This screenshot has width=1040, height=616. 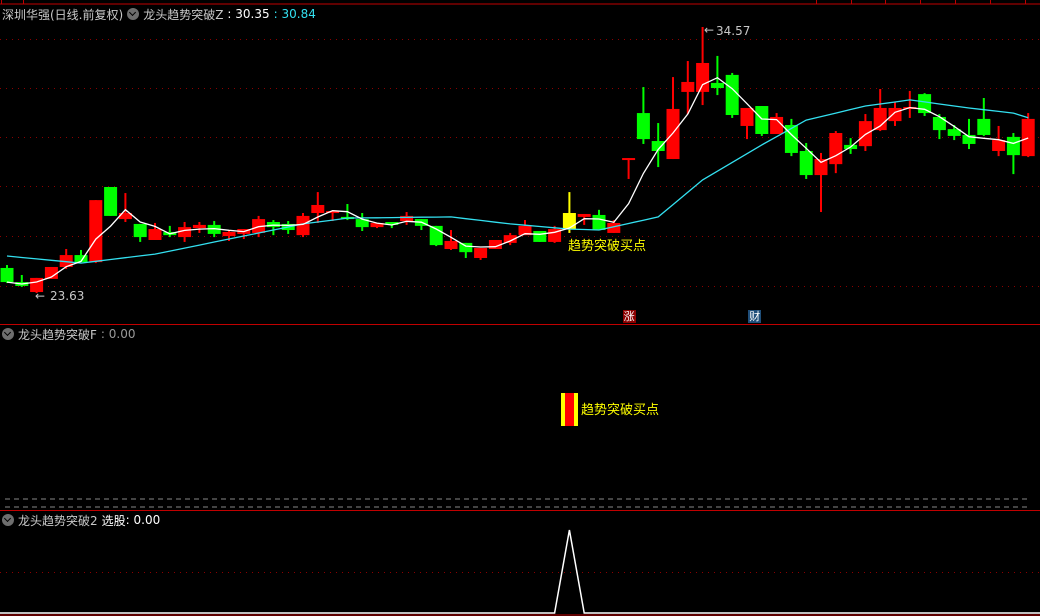 I want to click on main-header: 深圳华强(日线.前复权) 龙头趋势突破Z : 30.35 : 30.84, so click(x=159, y=14).